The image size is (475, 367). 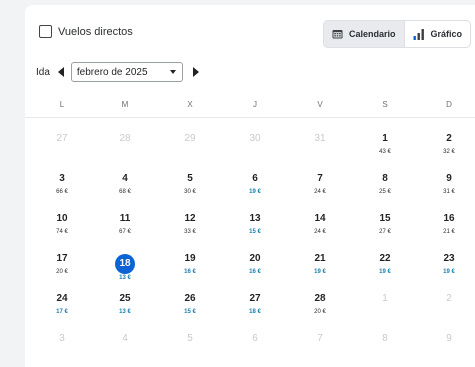 I want to click on weekday-label: M, so click(x=125, y=104).